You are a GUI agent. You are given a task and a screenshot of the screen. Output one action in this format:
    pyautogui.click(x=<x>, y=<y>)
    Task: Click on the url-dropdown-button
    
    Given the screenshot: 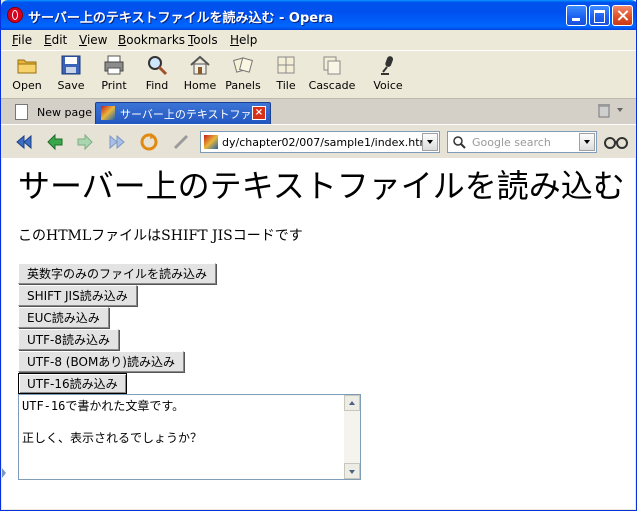 What is the action you would take?
    pyautogui.click(x=430, y=142)
    